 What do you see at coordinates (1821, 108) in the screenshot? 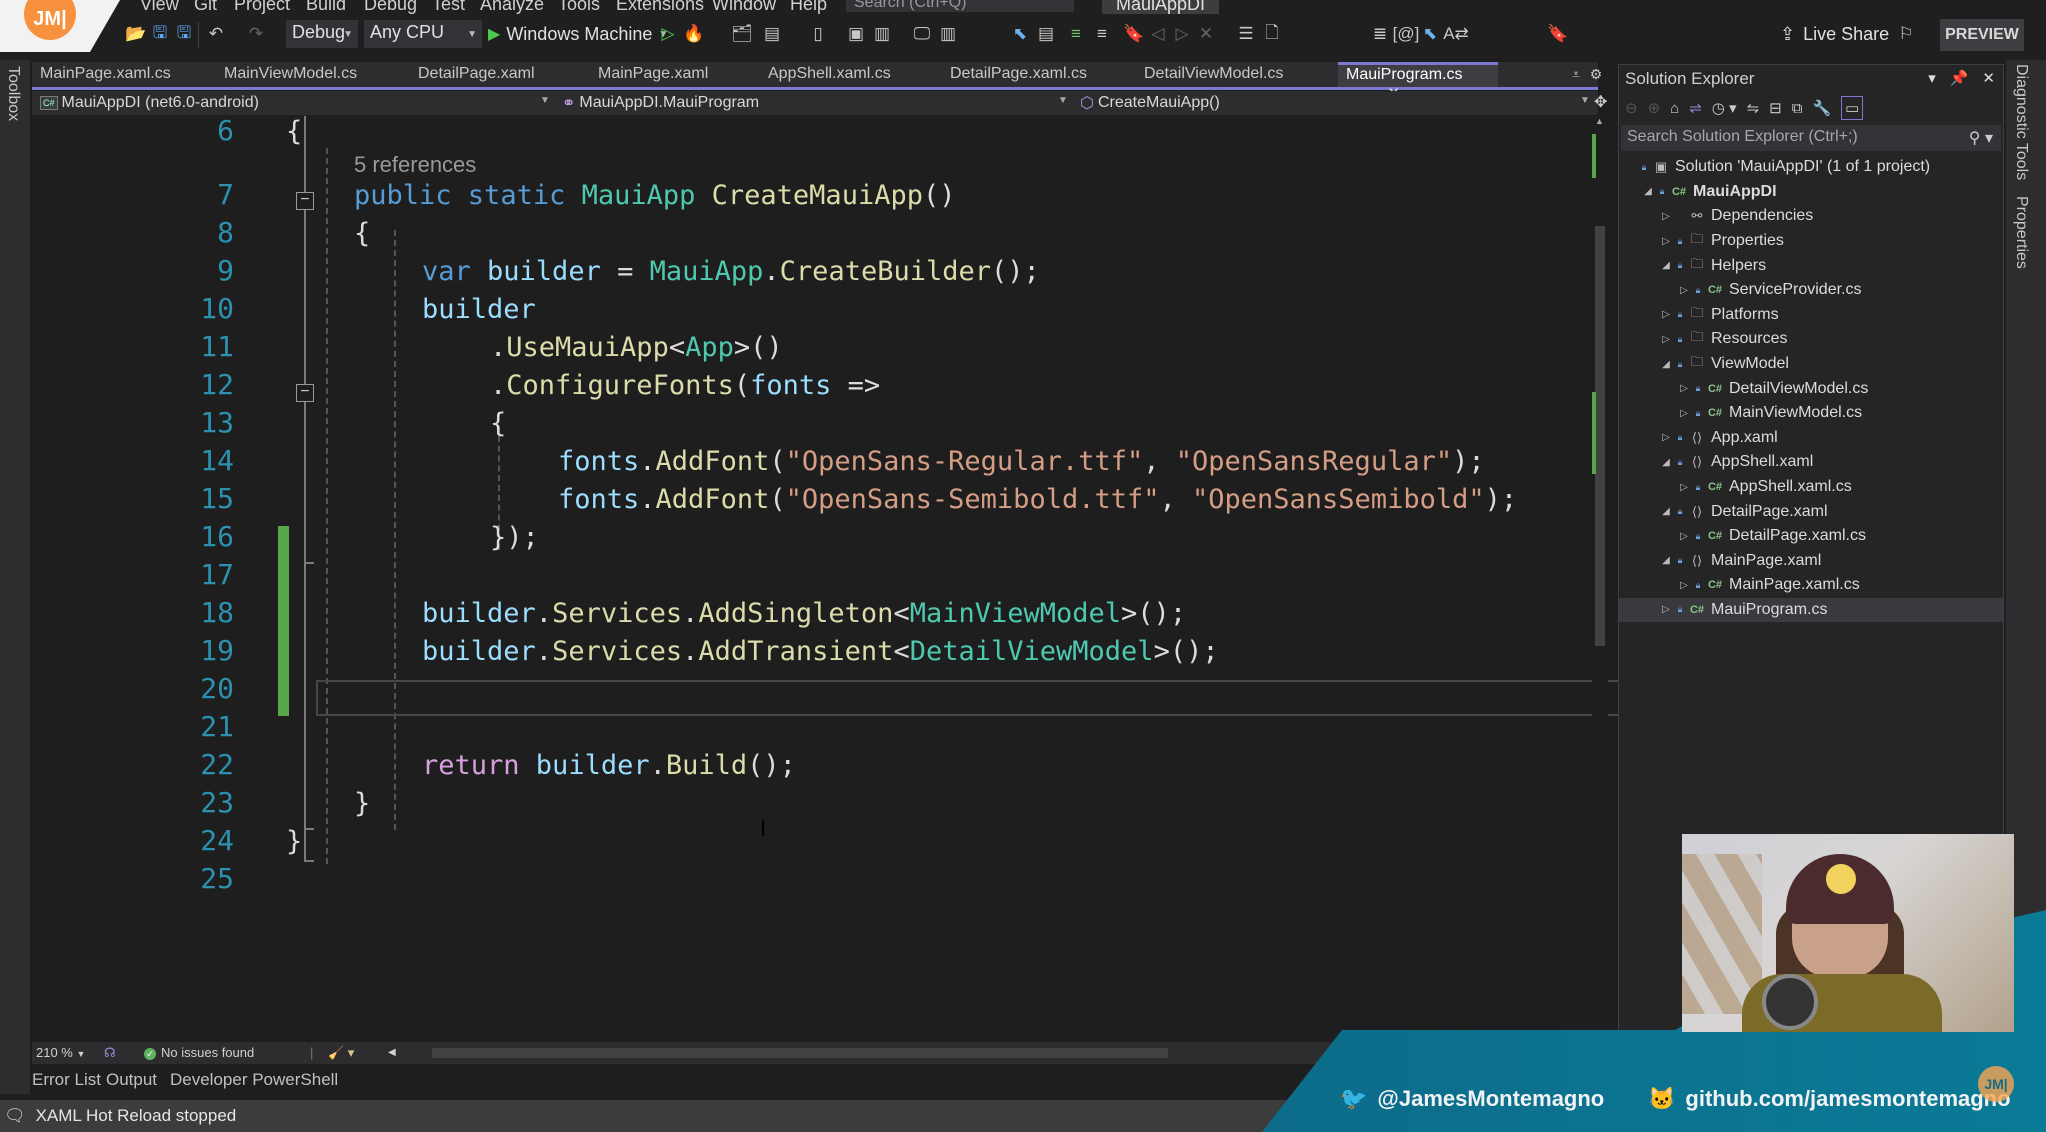
I see `wrench-icon: 🔧` at bounding box center [1821, 108].